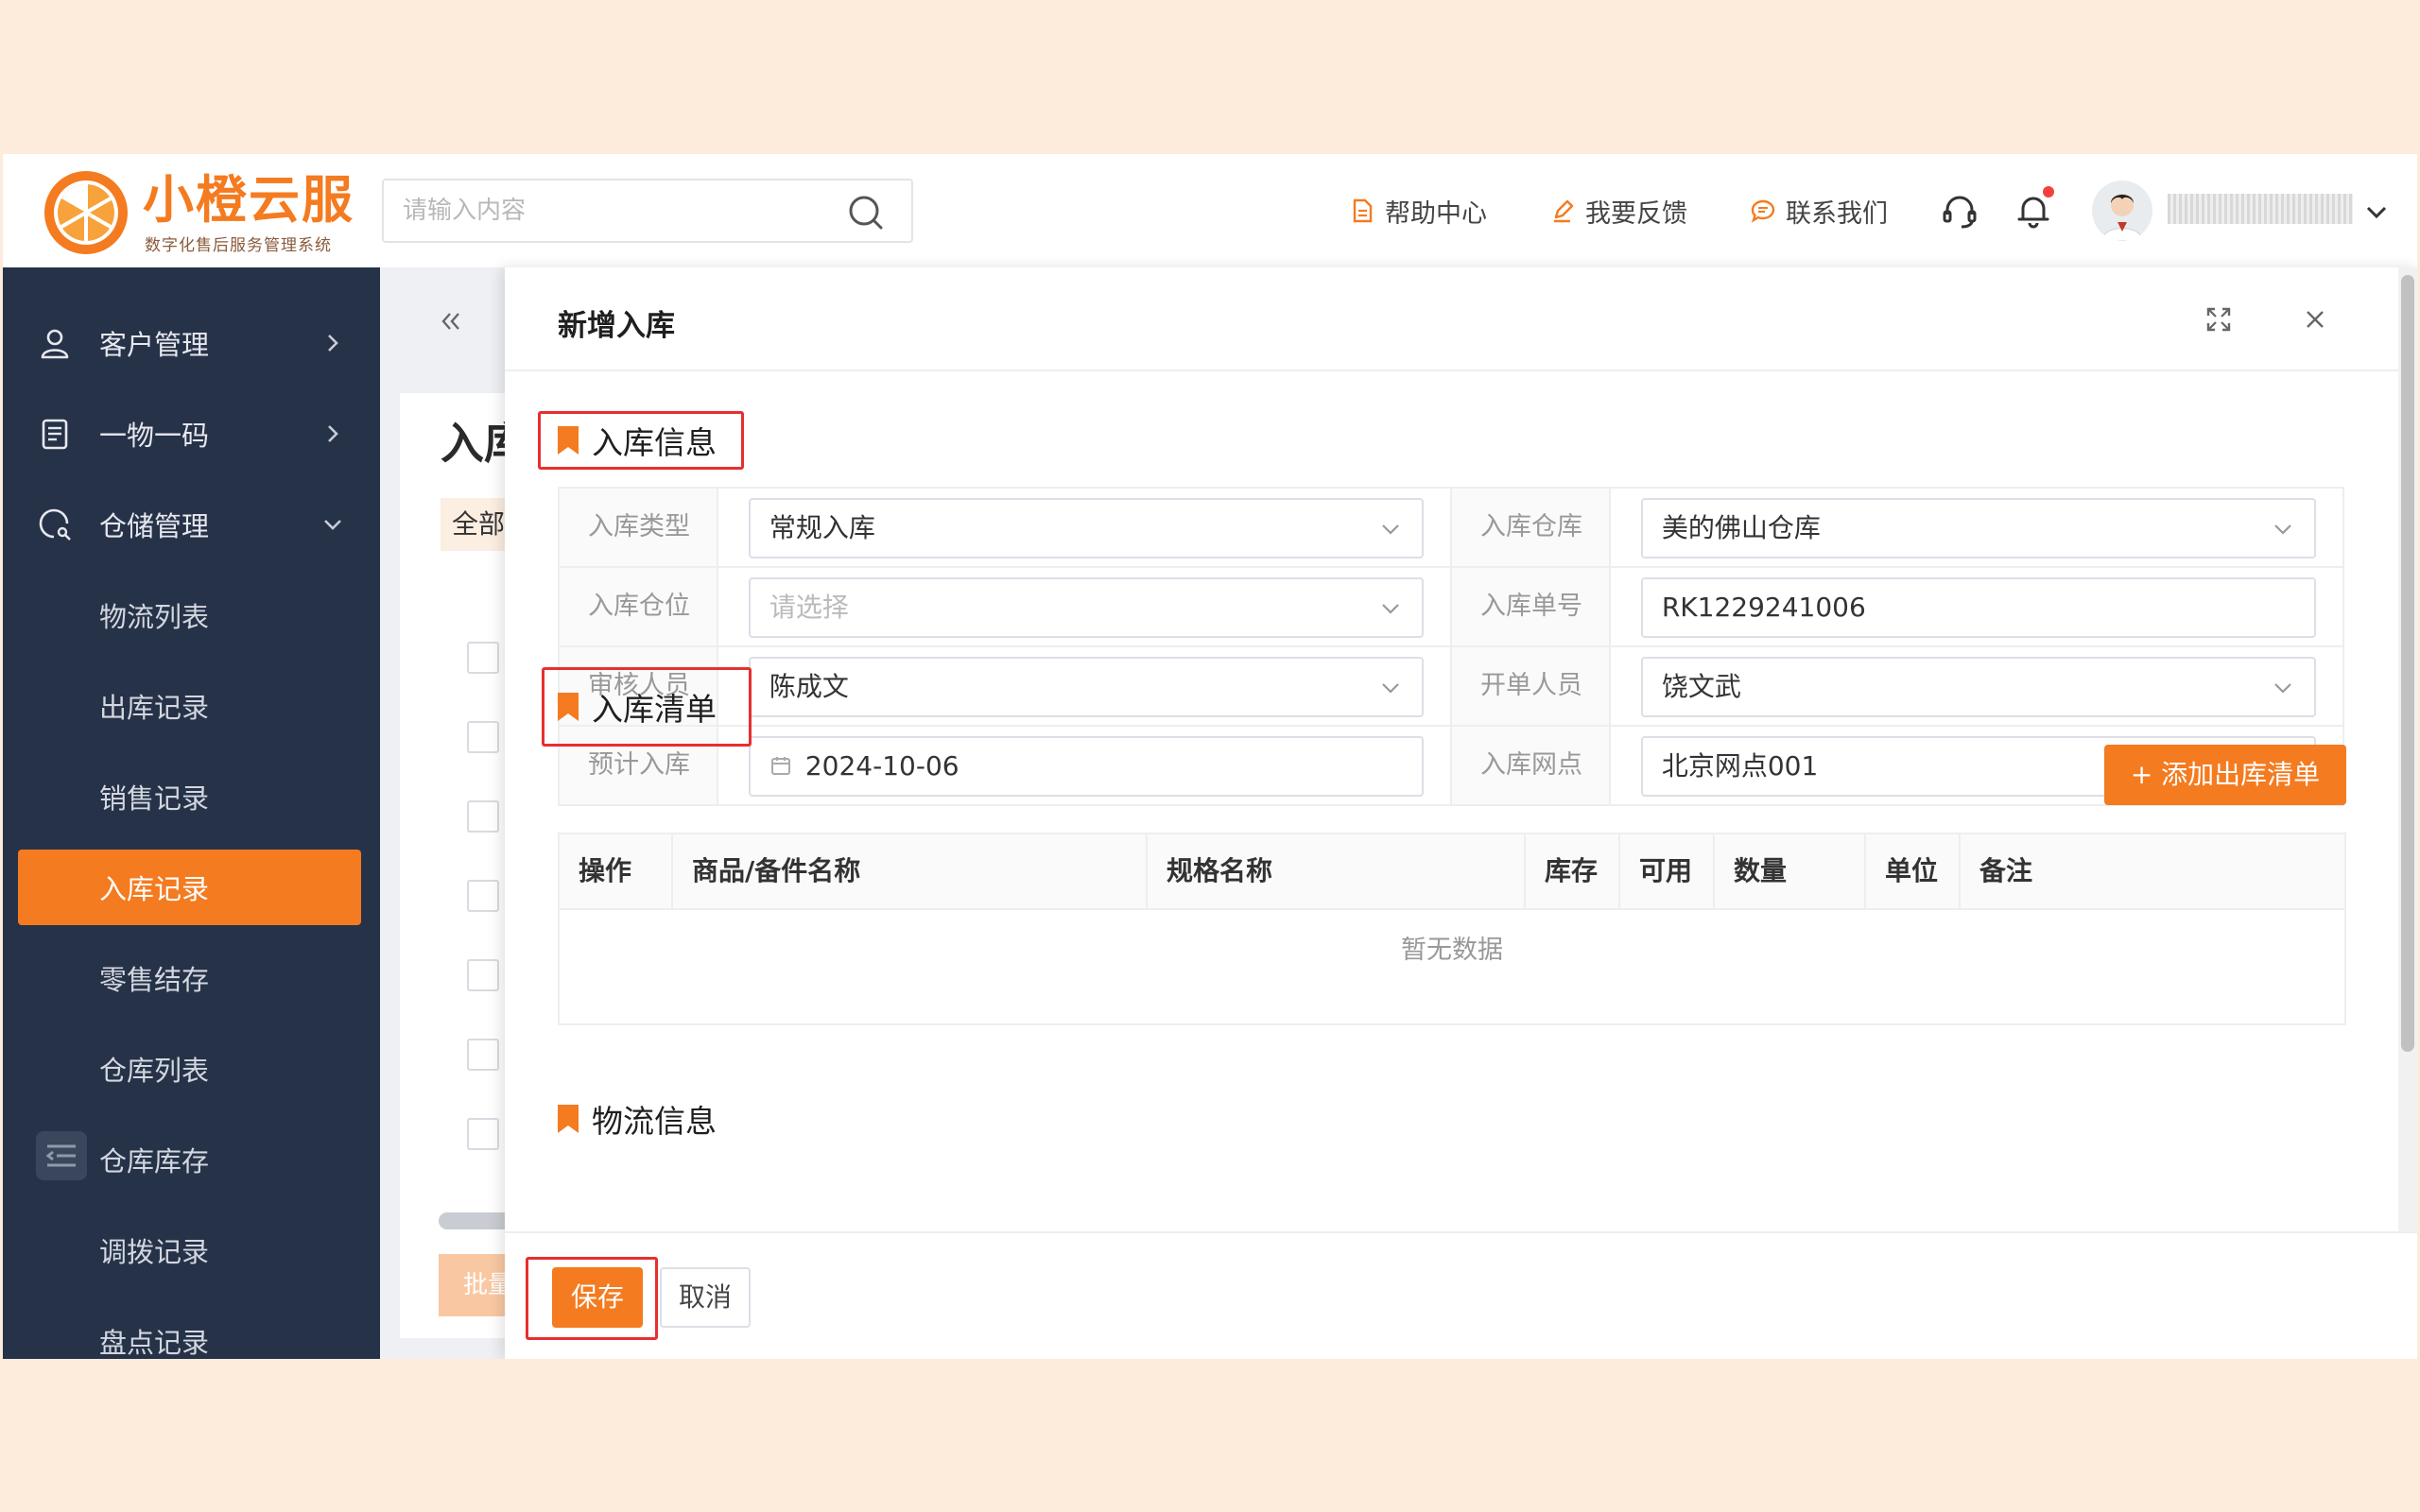  I want to click on sidebar-item-customer: 客户管理, so click(191, 343).